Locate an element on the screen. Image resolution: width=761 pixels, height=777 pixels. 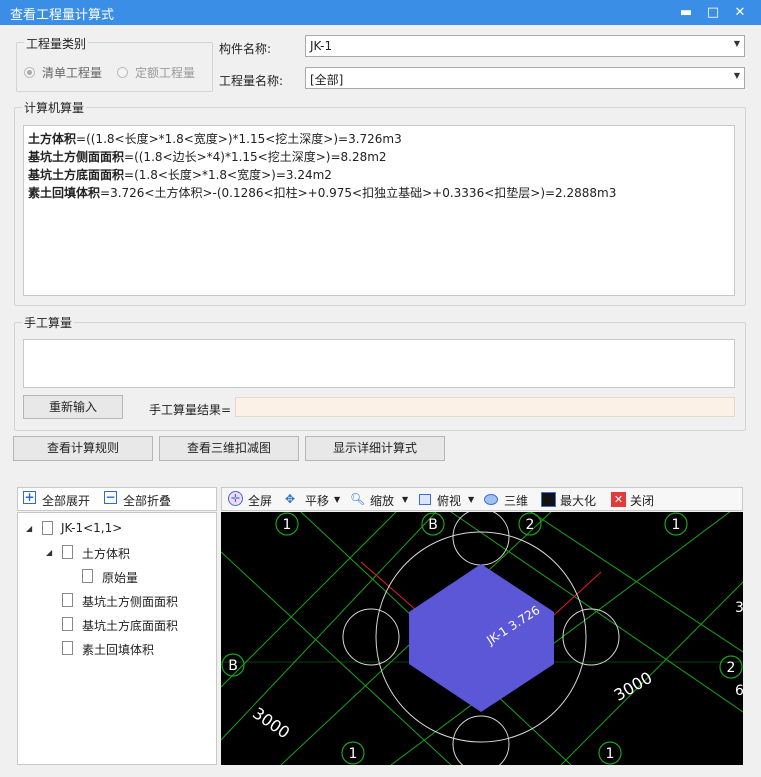
show-detail-button: 显示详细计算式 is located at coordinates (375, 448).